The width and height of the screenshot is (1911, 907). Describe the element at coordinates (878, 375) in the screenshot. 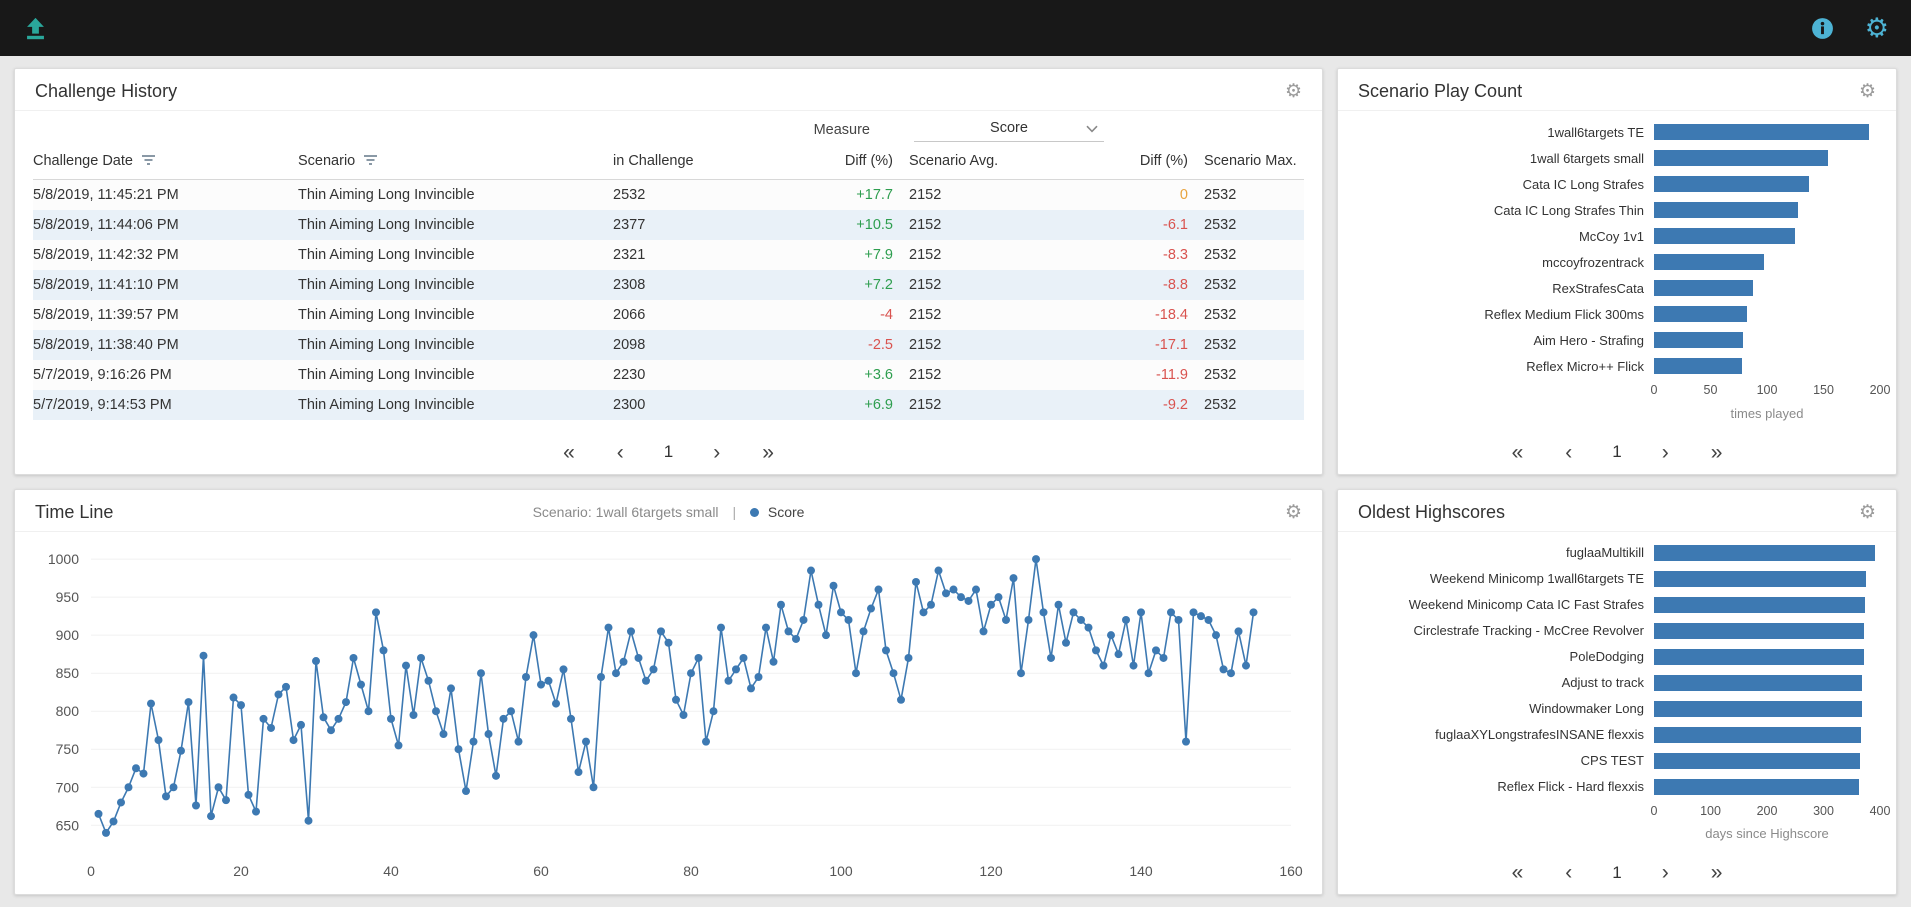

I see `cell-diff-challenge: +3.6` at that location.